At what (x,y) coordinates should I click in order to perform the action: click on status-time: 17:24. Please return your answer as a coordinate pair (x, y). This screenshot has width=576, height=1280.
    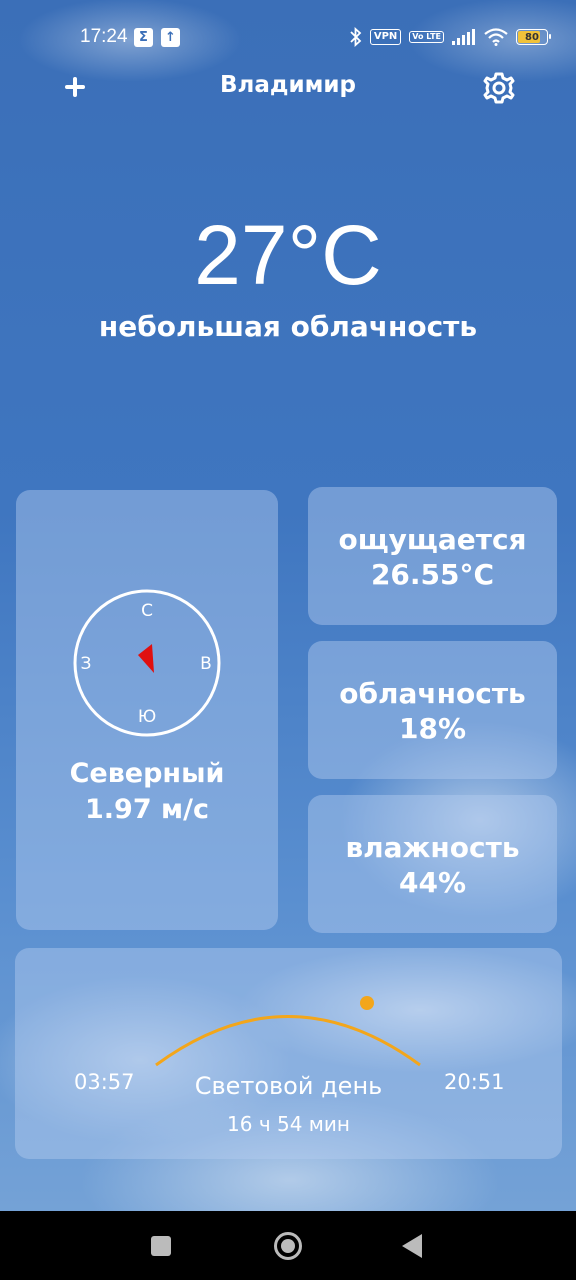
    Looking at the image, I should click on (104, 36).